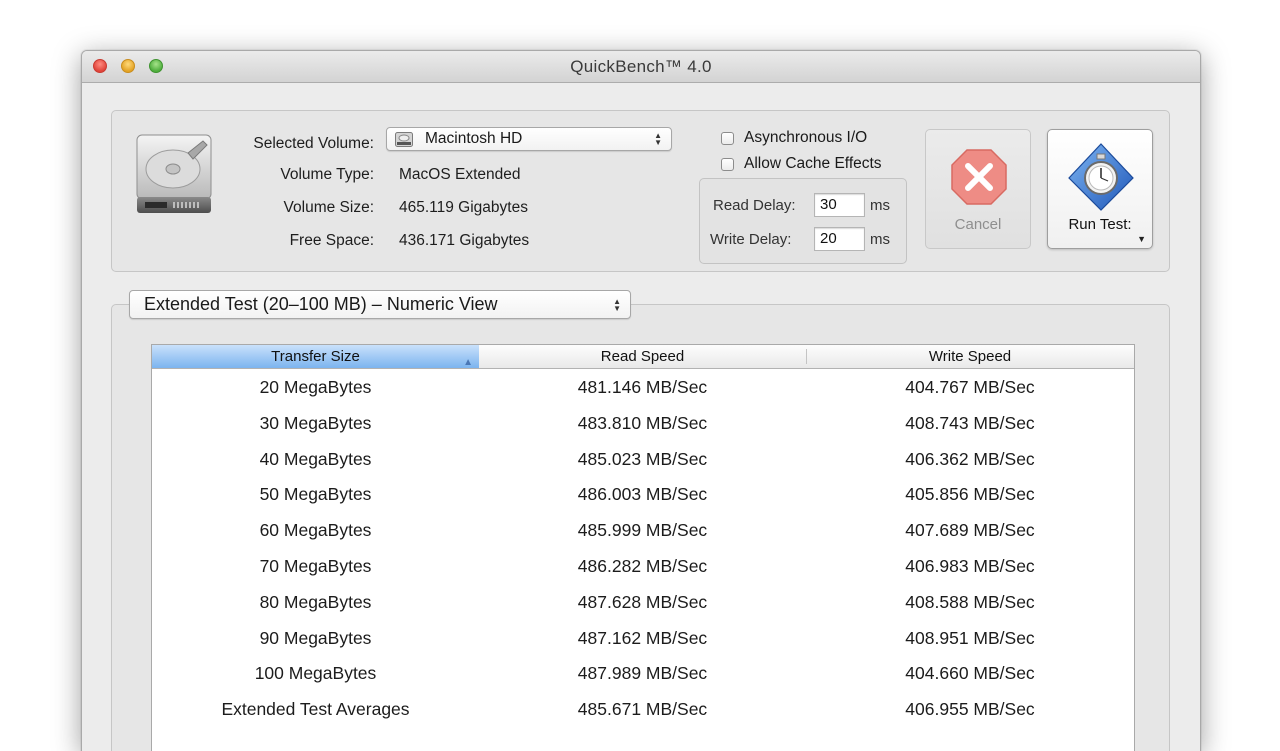 The image size is (1280, 751). I want to click on transfer-size-cell: 70 MegaBytes, so click(315, 566).